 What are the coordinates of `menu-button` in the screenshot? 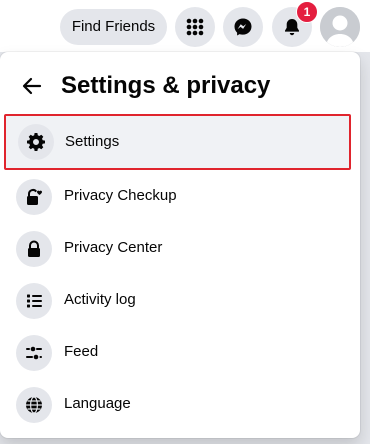 It's located at (195, 27).